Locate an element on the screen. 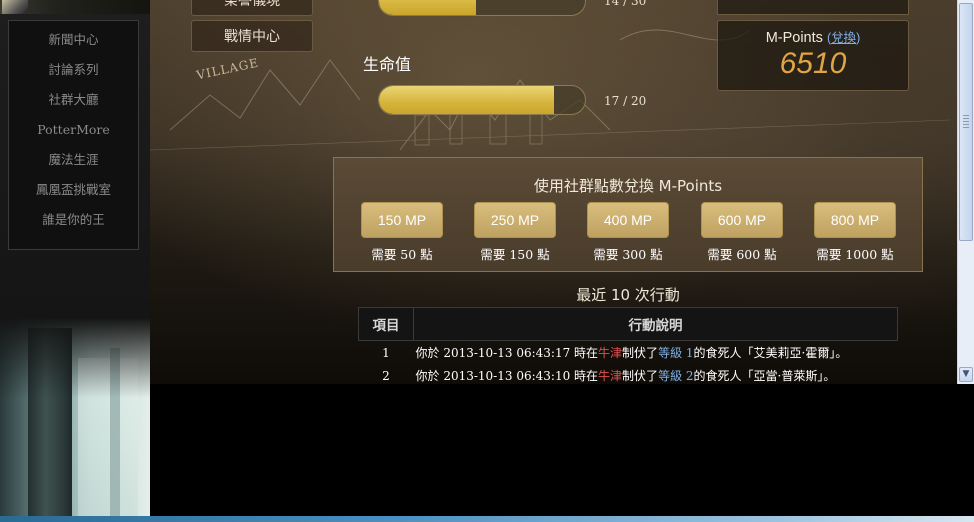  mpoints-title-line: M-Points (兌換) is located at coordinates (813, 36).